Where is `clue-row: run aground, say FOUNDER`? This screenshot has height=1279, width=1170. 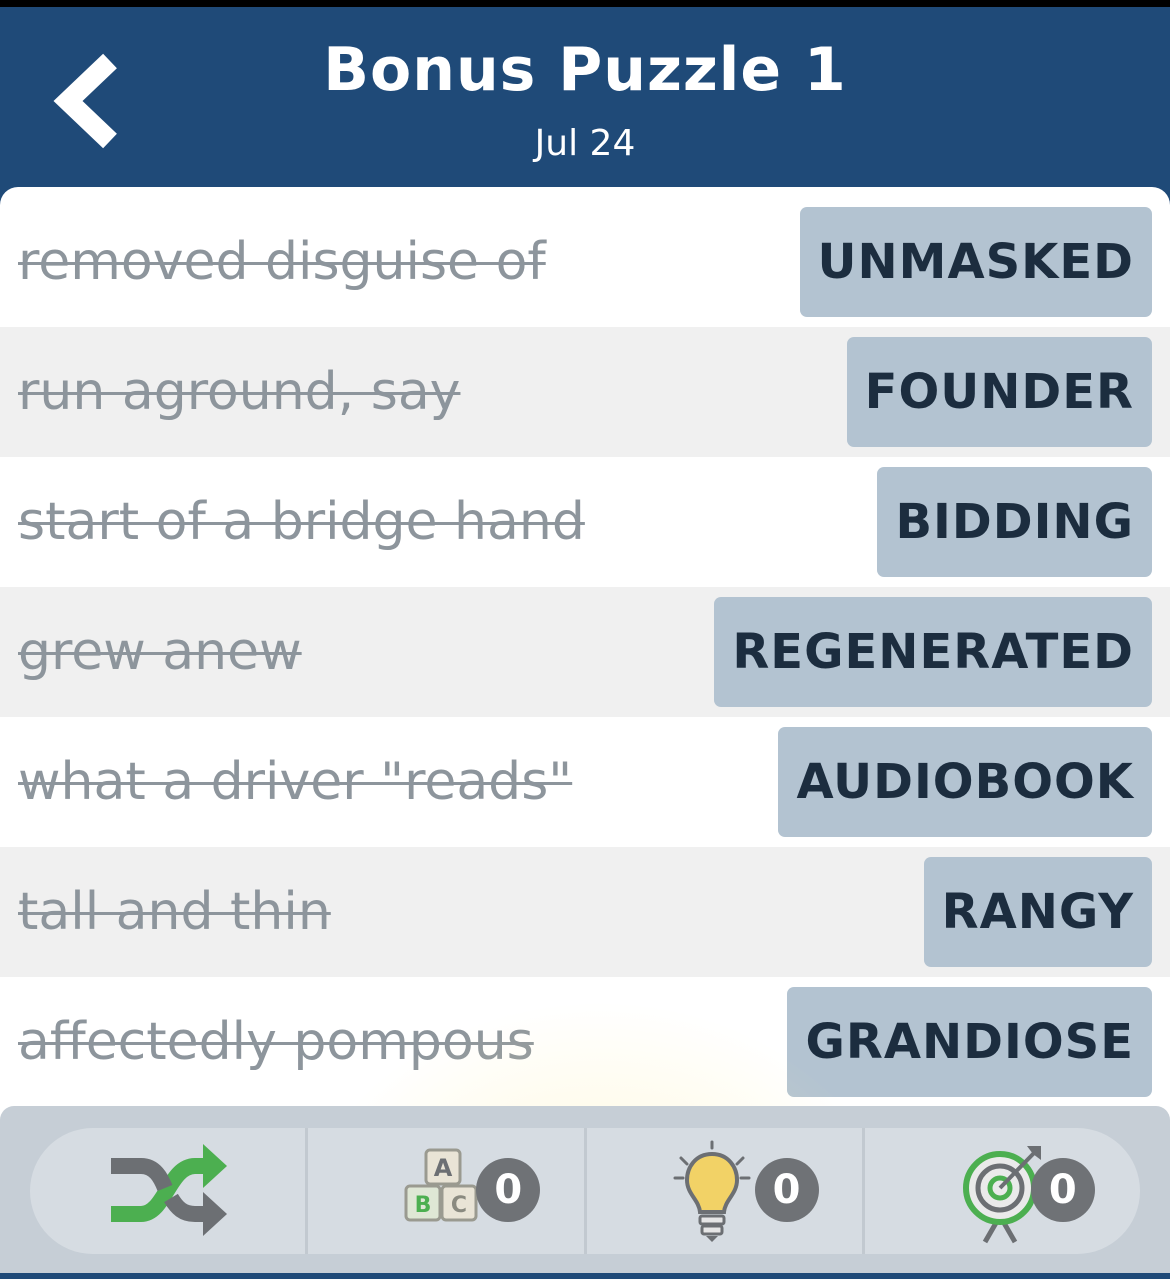 clue-row: run aground, say FOUNDER is located at coordinates (585, 392).